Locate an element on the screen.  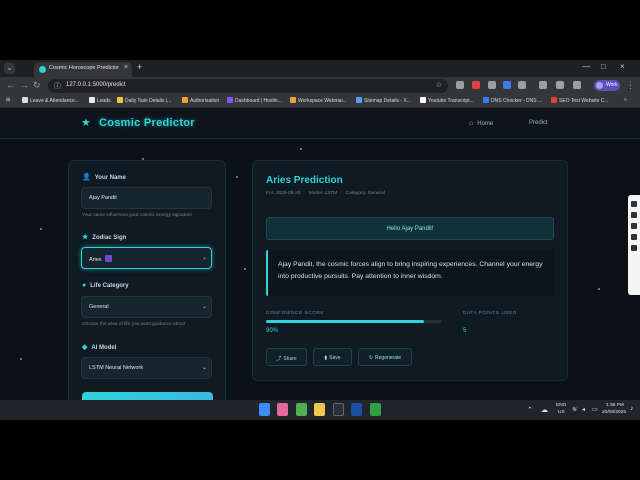
site-info-icon: ⓘ is located at coordinates (57, 86).